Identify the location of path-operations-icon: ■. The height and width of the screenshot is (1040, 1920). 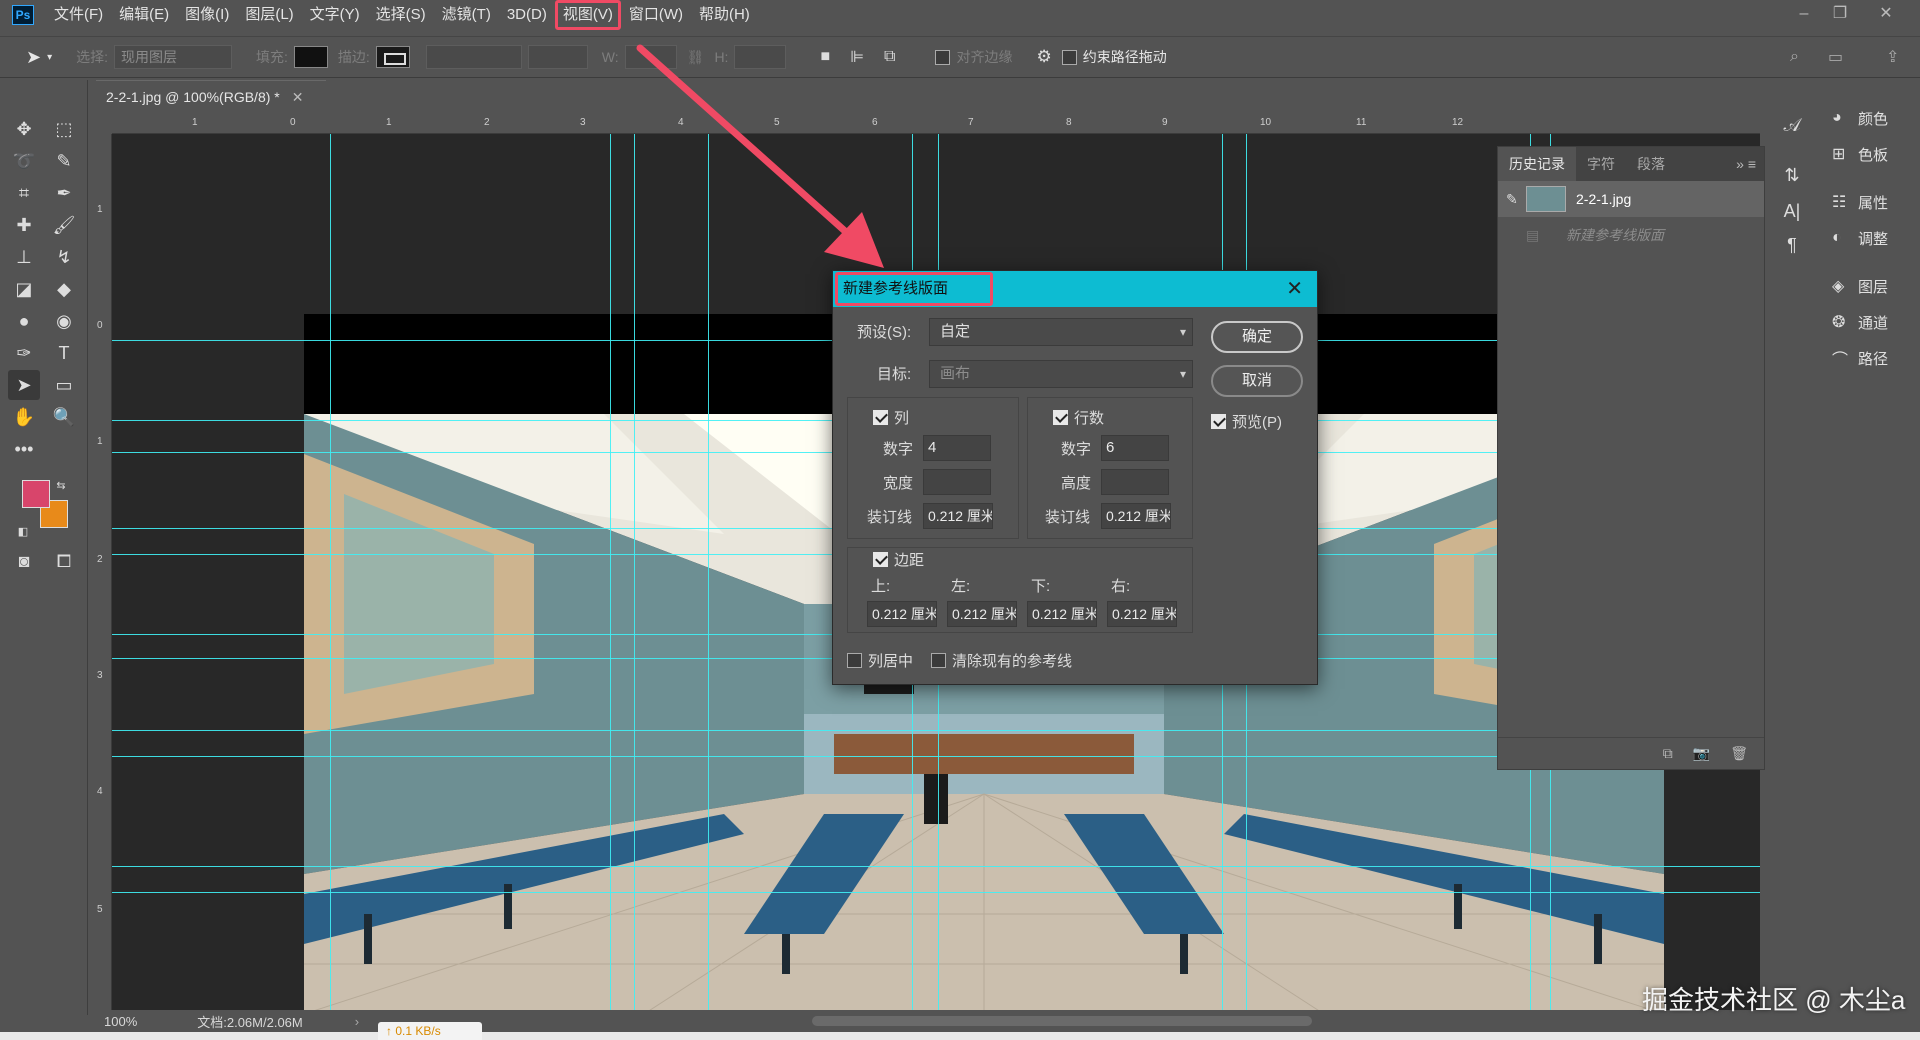
(825, 57).